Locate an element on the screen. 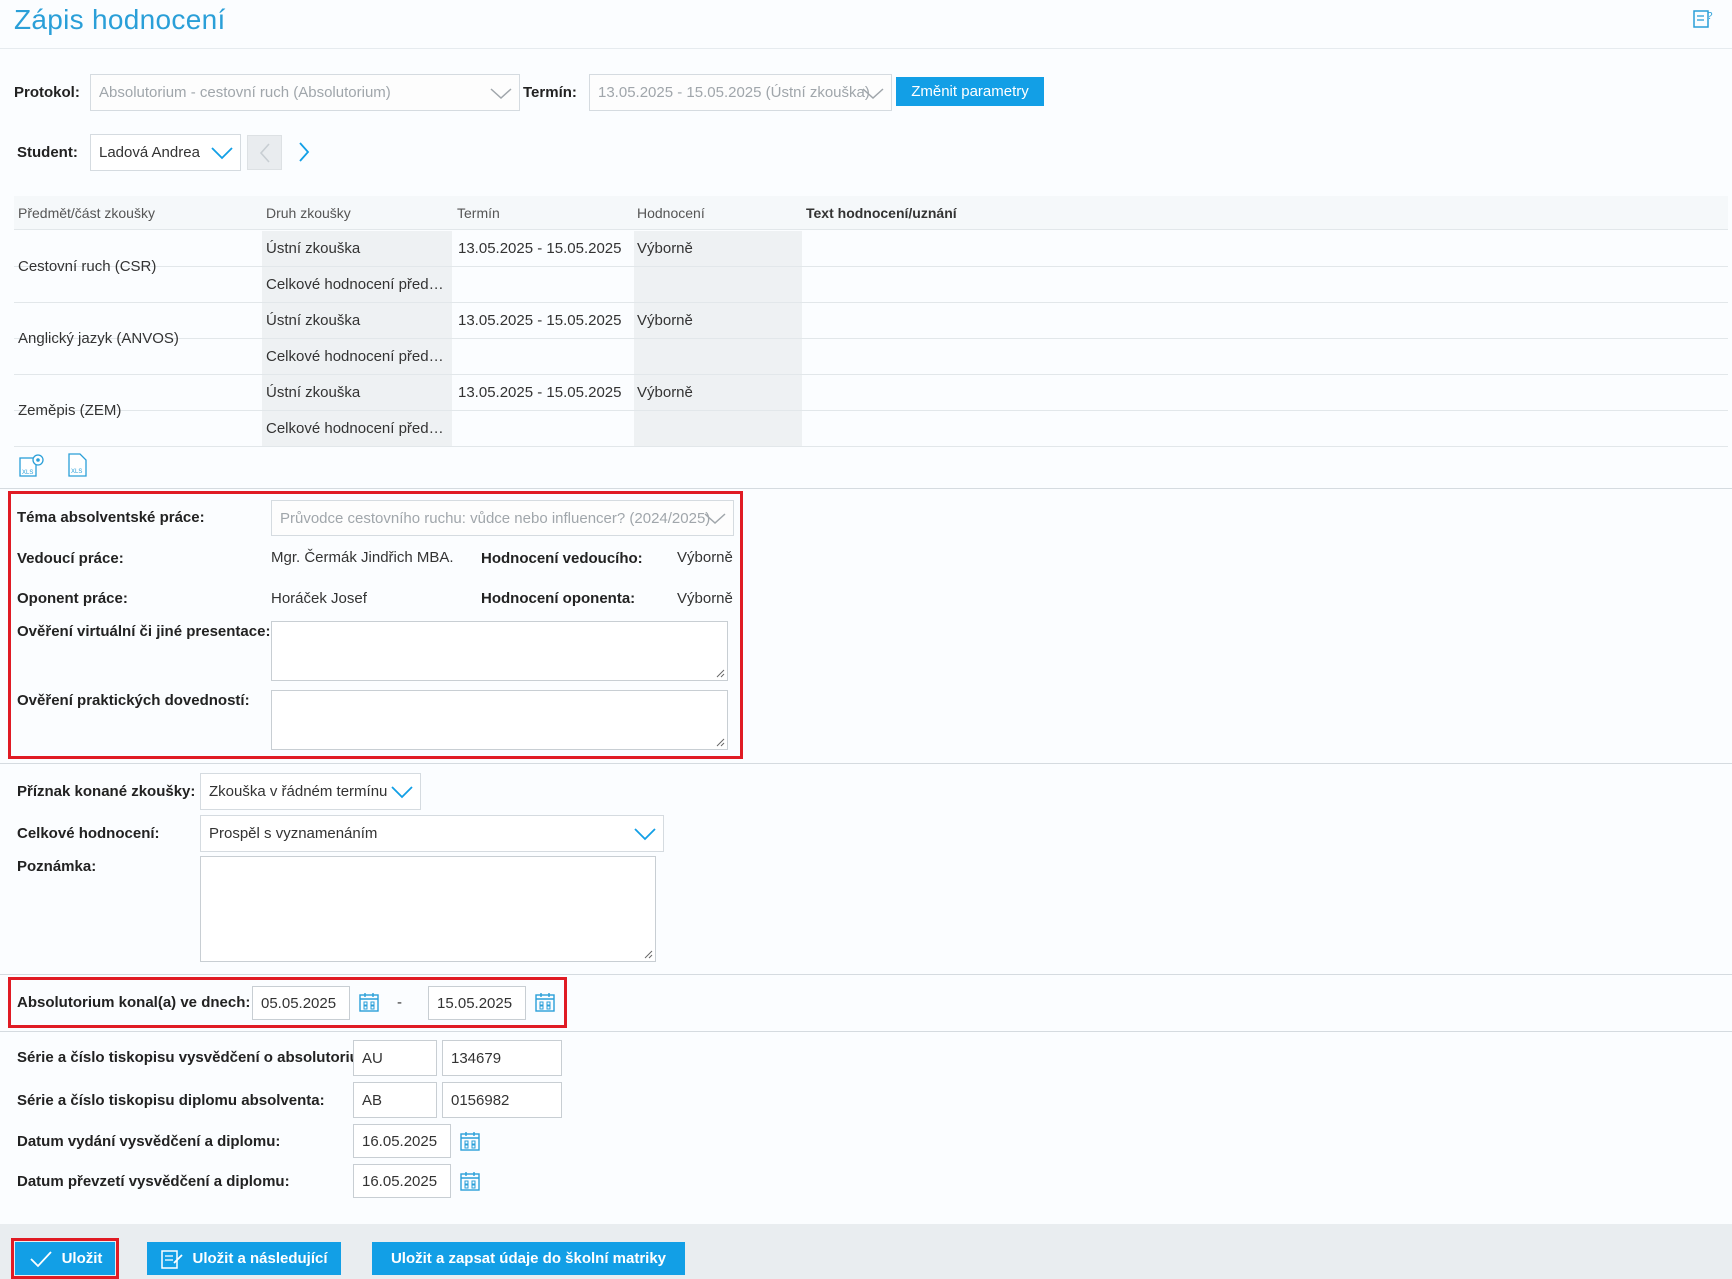 The width and height of the screenshot is (1732, 1279). protokol-label: Protokol: is located at coordinates (47, 92).